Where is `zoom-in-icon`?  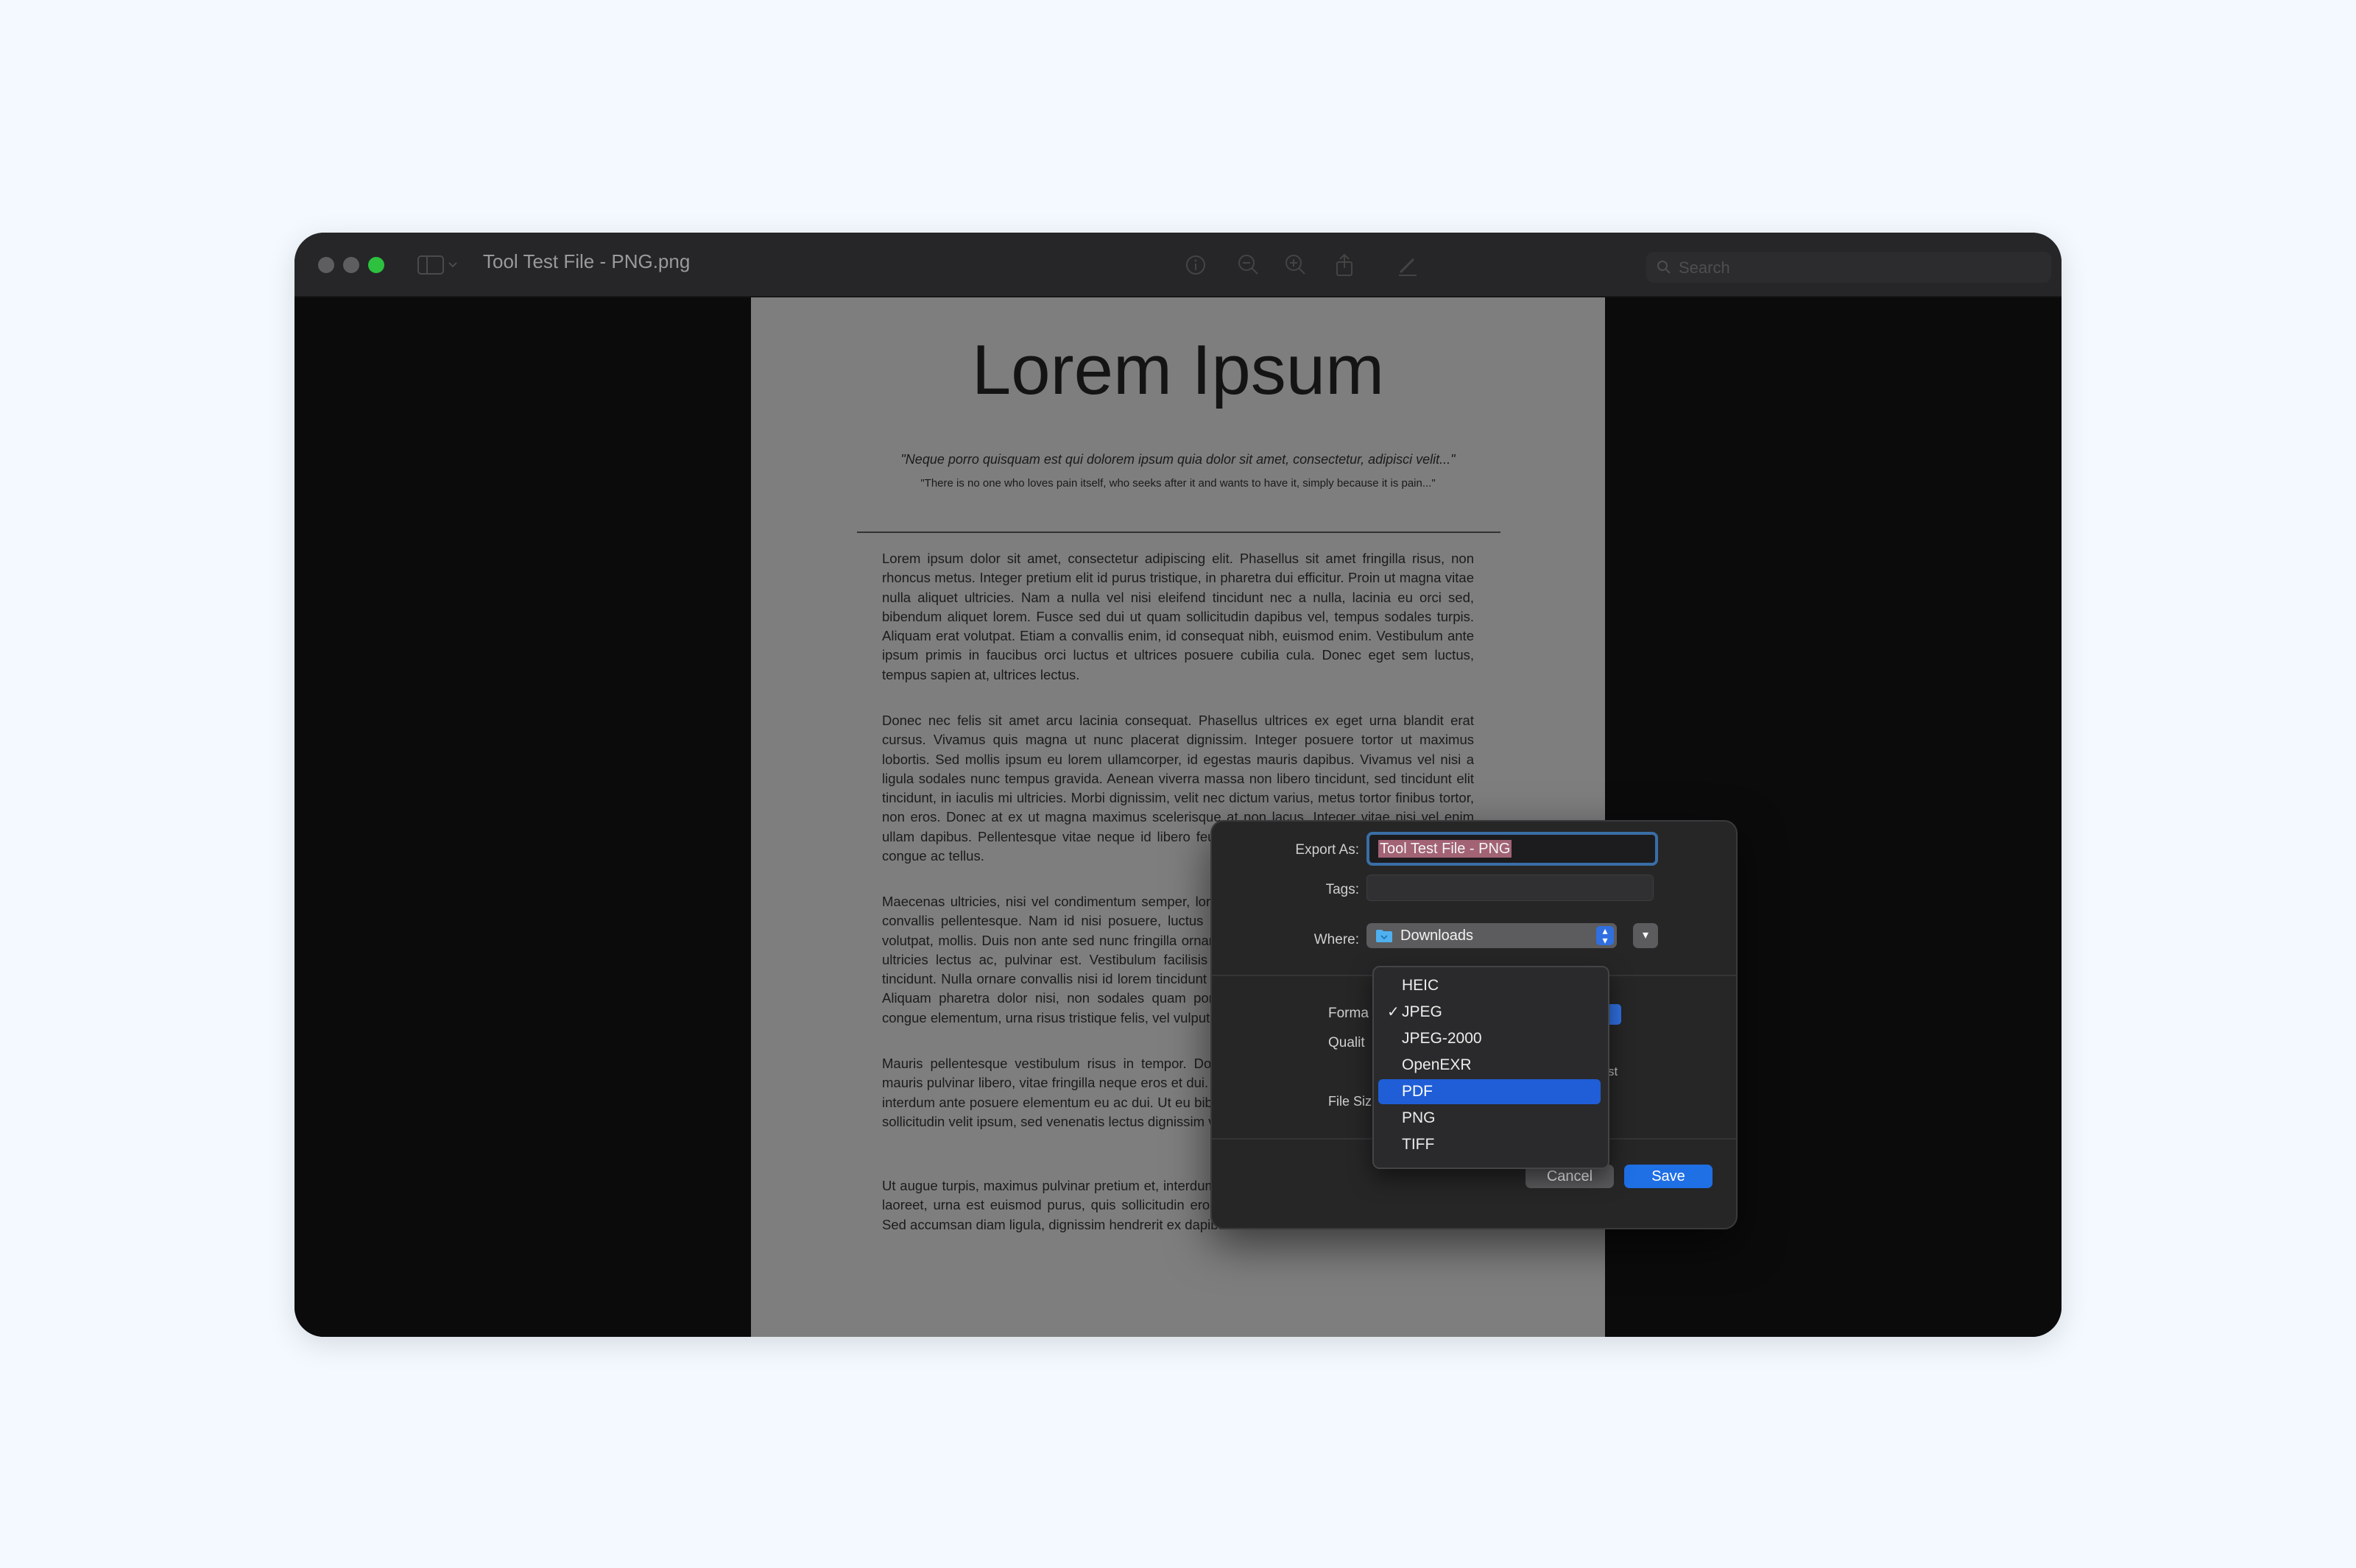
zoom-in-icon is located at coordinates (1296, 265).